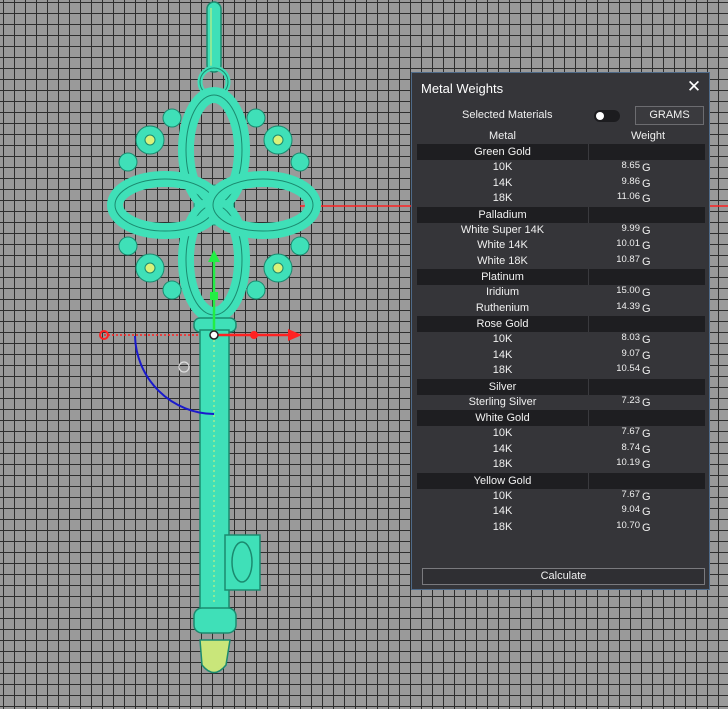 This screenshot has width=728, height=709. Describe the element at coordinates (561, 152) in the screenshot. I see `metal-group-header: Green Gold` at that location.